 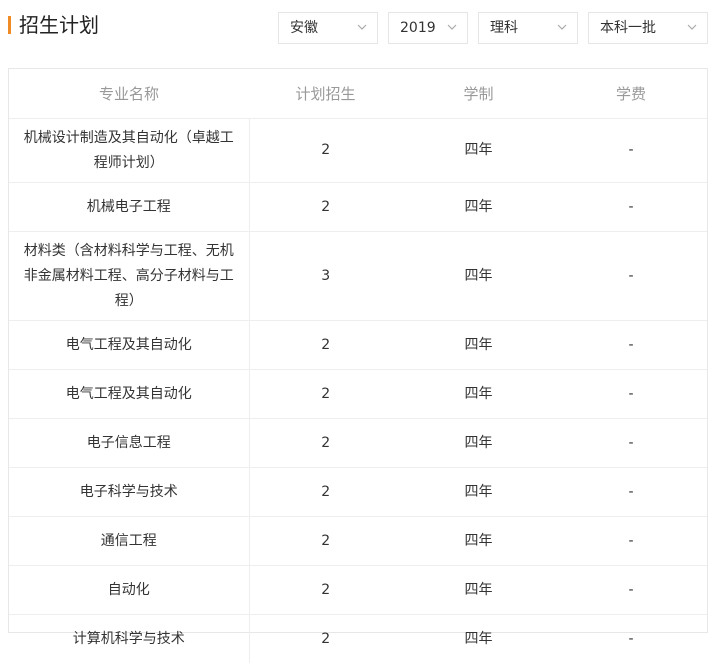 I want to click on page-header: 招生计划 安徽 2019 理科 本科一批, so click(x=357, y=30).